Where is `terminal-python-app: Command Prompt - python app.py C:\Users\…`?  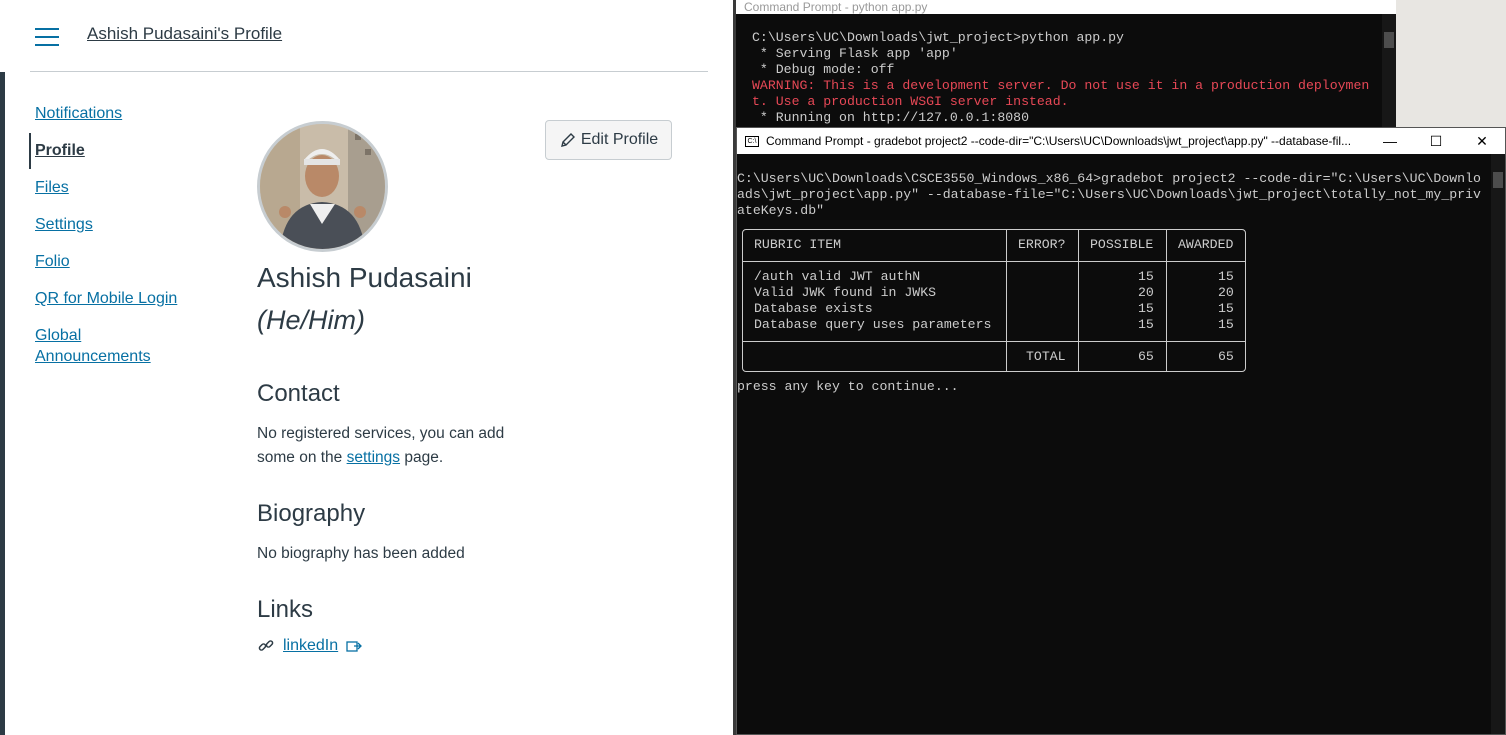 terminal-python-app: Command Prompt - python app.py C:\Users\… is located at coordinates (1066, 63).